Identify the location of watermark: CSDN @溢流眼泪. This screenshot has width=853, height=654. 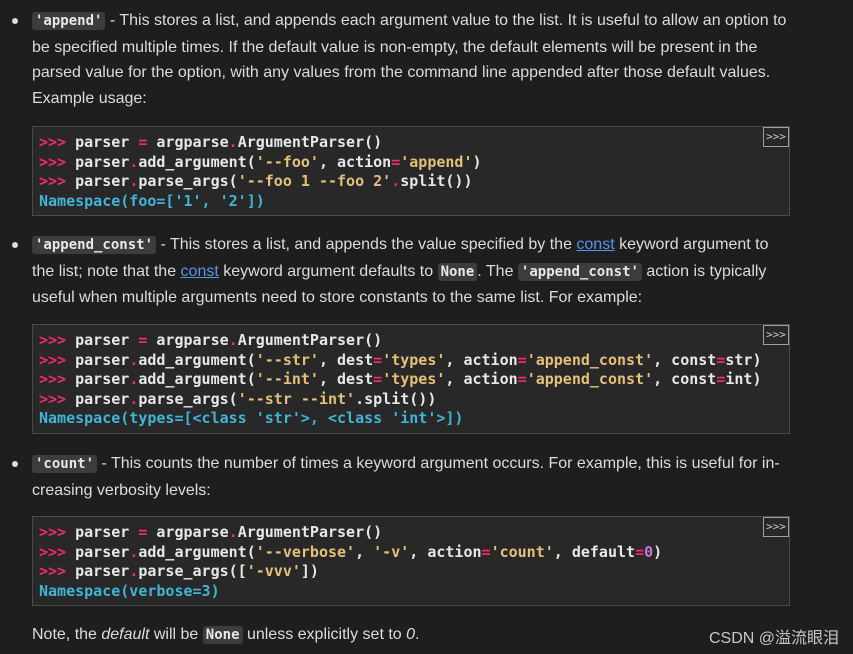
(773, 638).